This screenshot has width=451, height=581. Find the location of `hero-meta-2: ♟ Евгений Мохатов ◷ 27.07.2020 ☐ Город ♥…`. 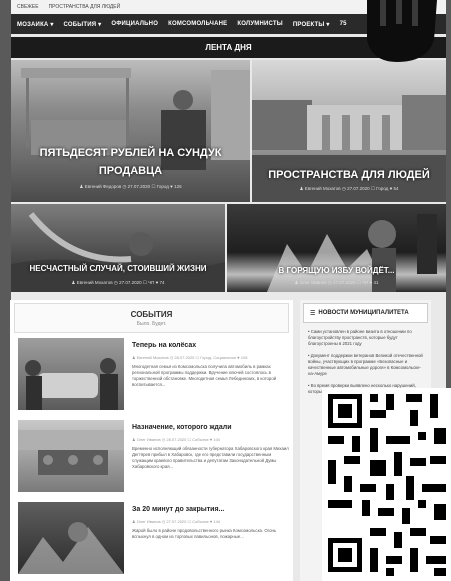

hero-meta-2: ♟ Евгений Мохатов ◷ 27.07.2020 ☐ Город ♥… is located at coordinates (349, 188).